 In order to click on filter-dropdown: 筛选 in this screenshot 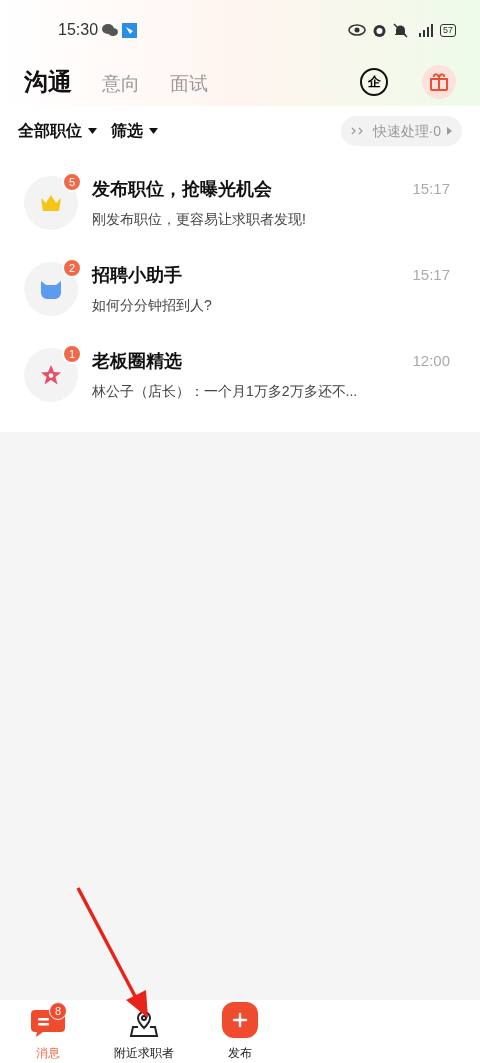, I will do `click(134, 131)`.